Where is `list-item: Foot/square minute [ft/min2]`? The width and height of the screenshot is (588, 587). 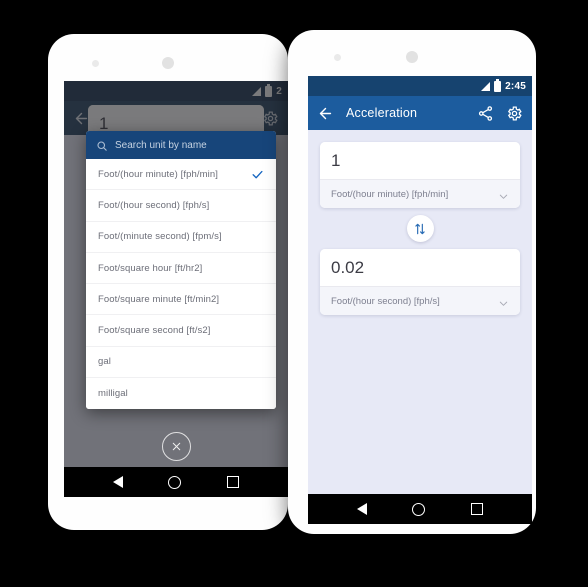
list-item: Foot/square minute [ft/min2] is located at coordinates (181, 300).